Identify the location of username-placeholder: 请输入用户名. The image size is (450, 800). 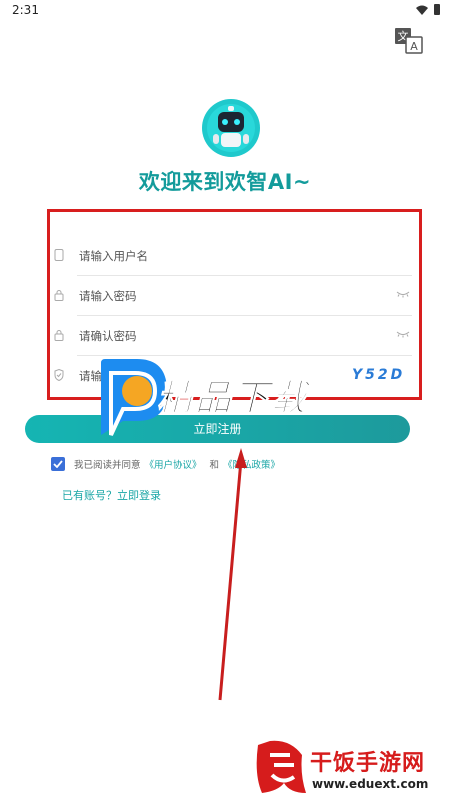
(113, 256).